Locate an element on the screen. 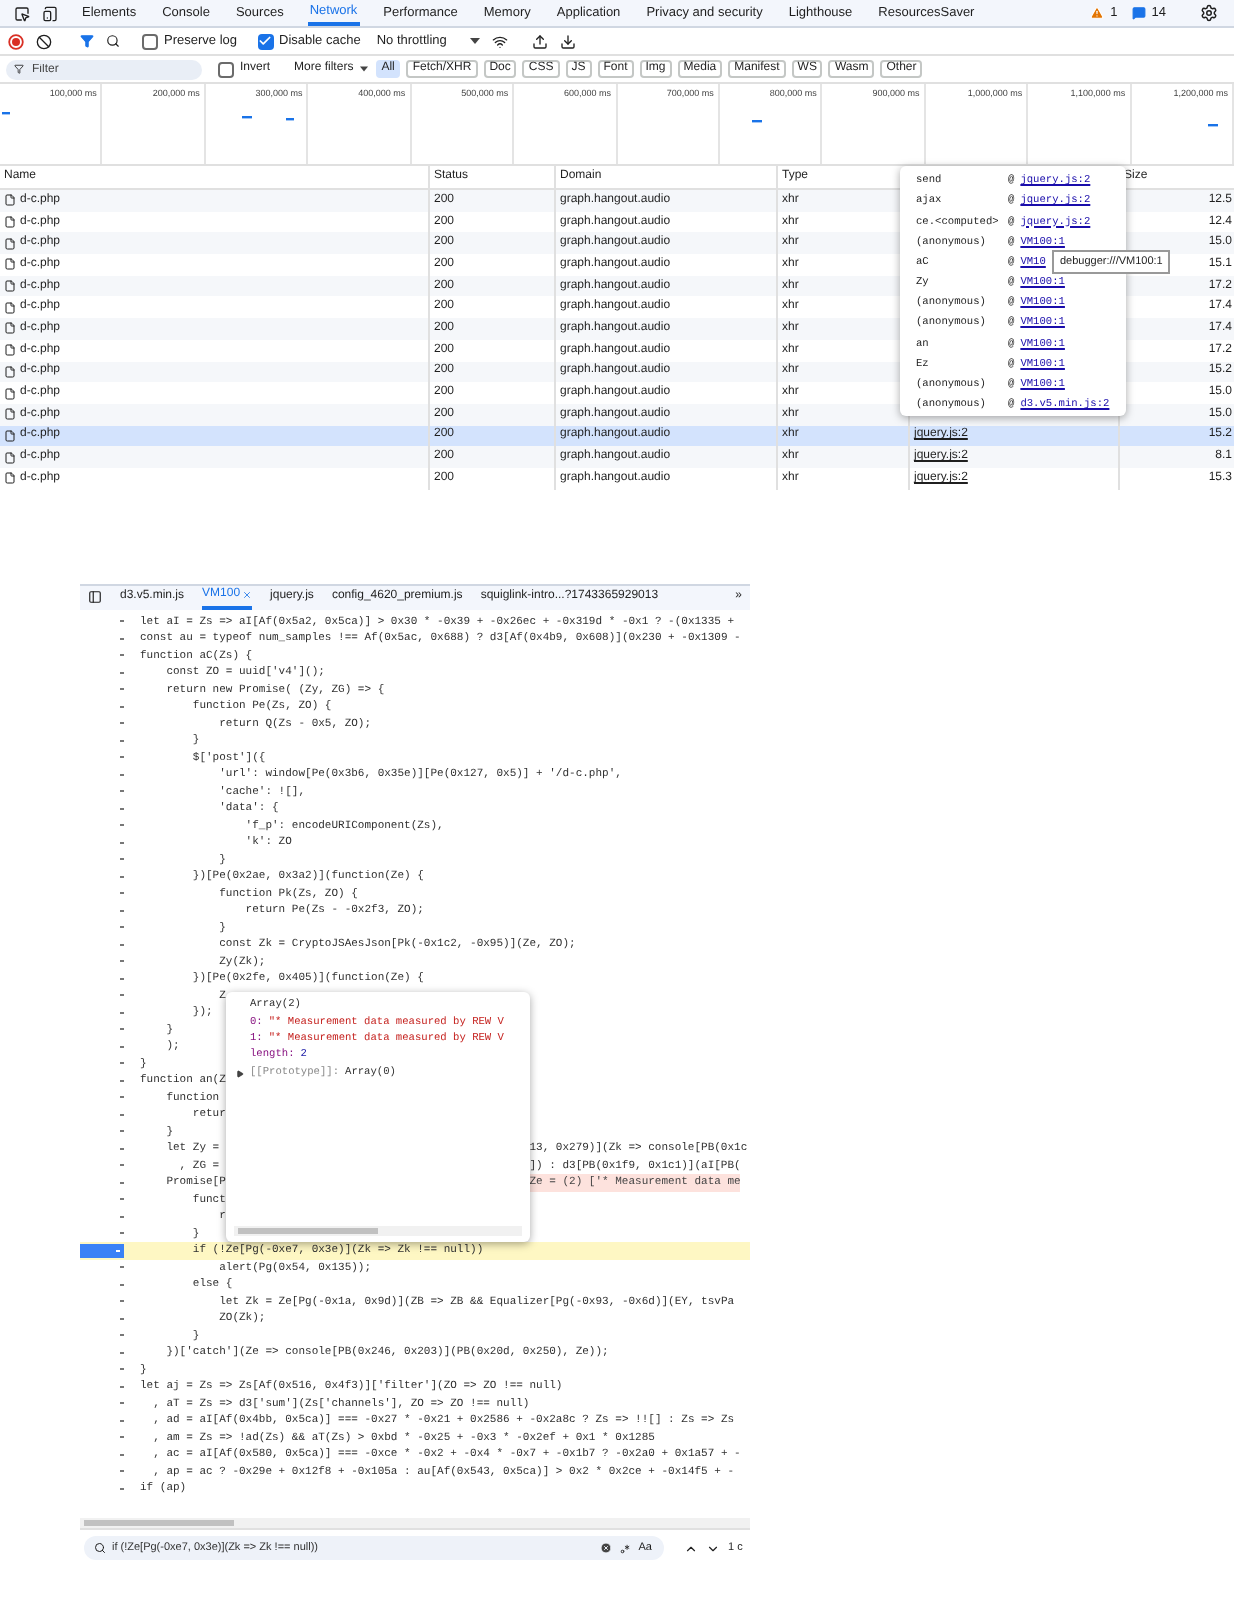 Image resolution: width=1234 pixels, height=1600 pixels. inspect-icon is located at coordinates (22, 13).